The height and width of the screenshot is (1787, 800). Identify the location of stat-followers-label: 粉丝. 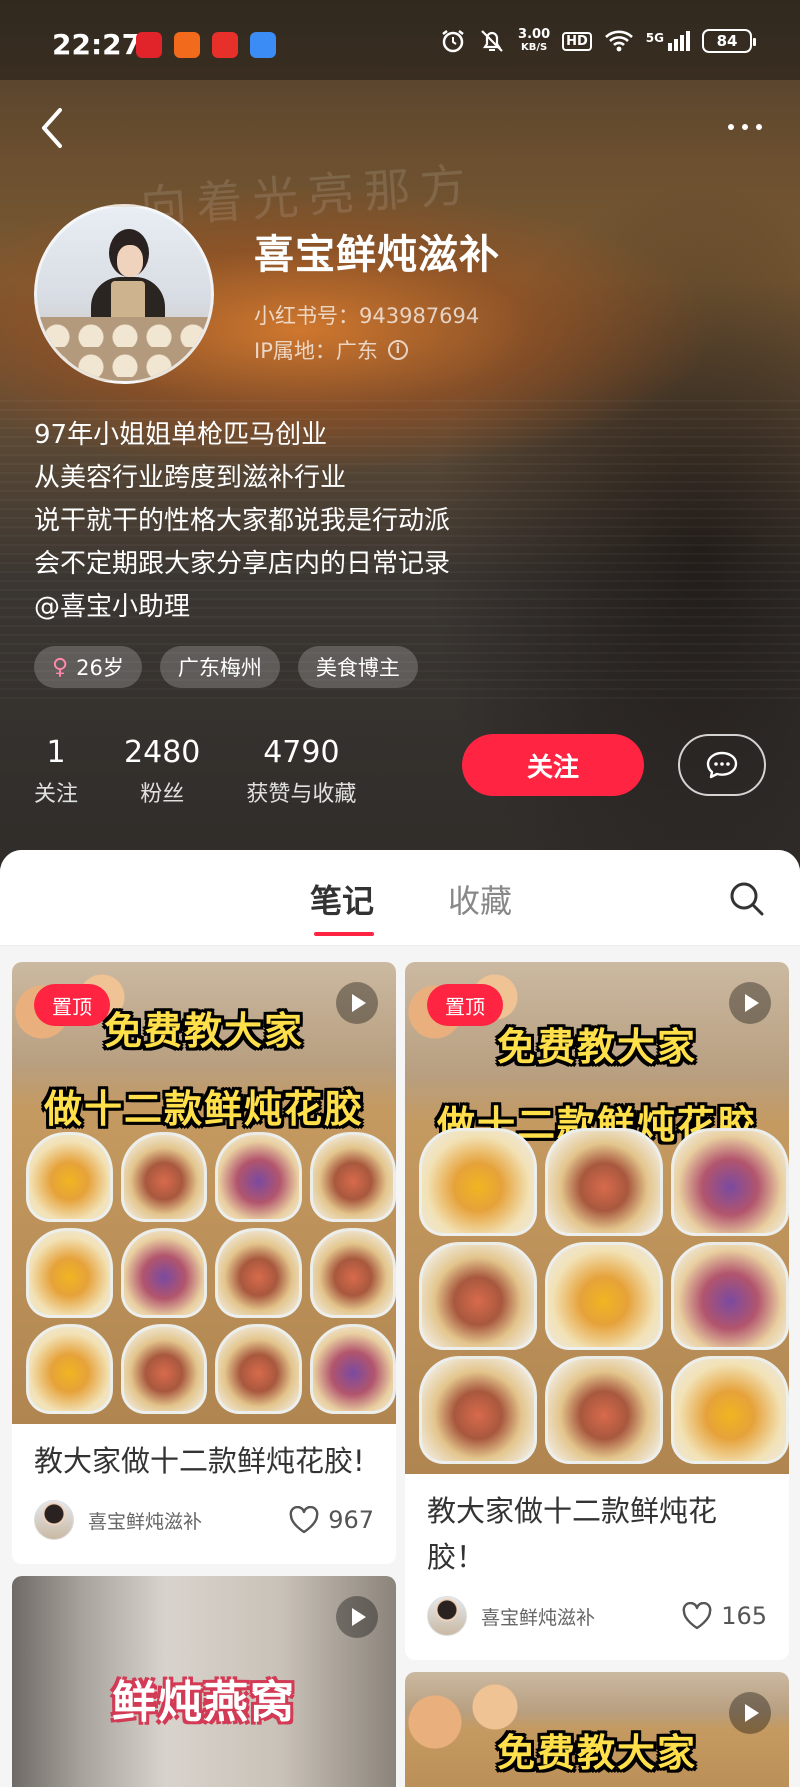
(162, 794).